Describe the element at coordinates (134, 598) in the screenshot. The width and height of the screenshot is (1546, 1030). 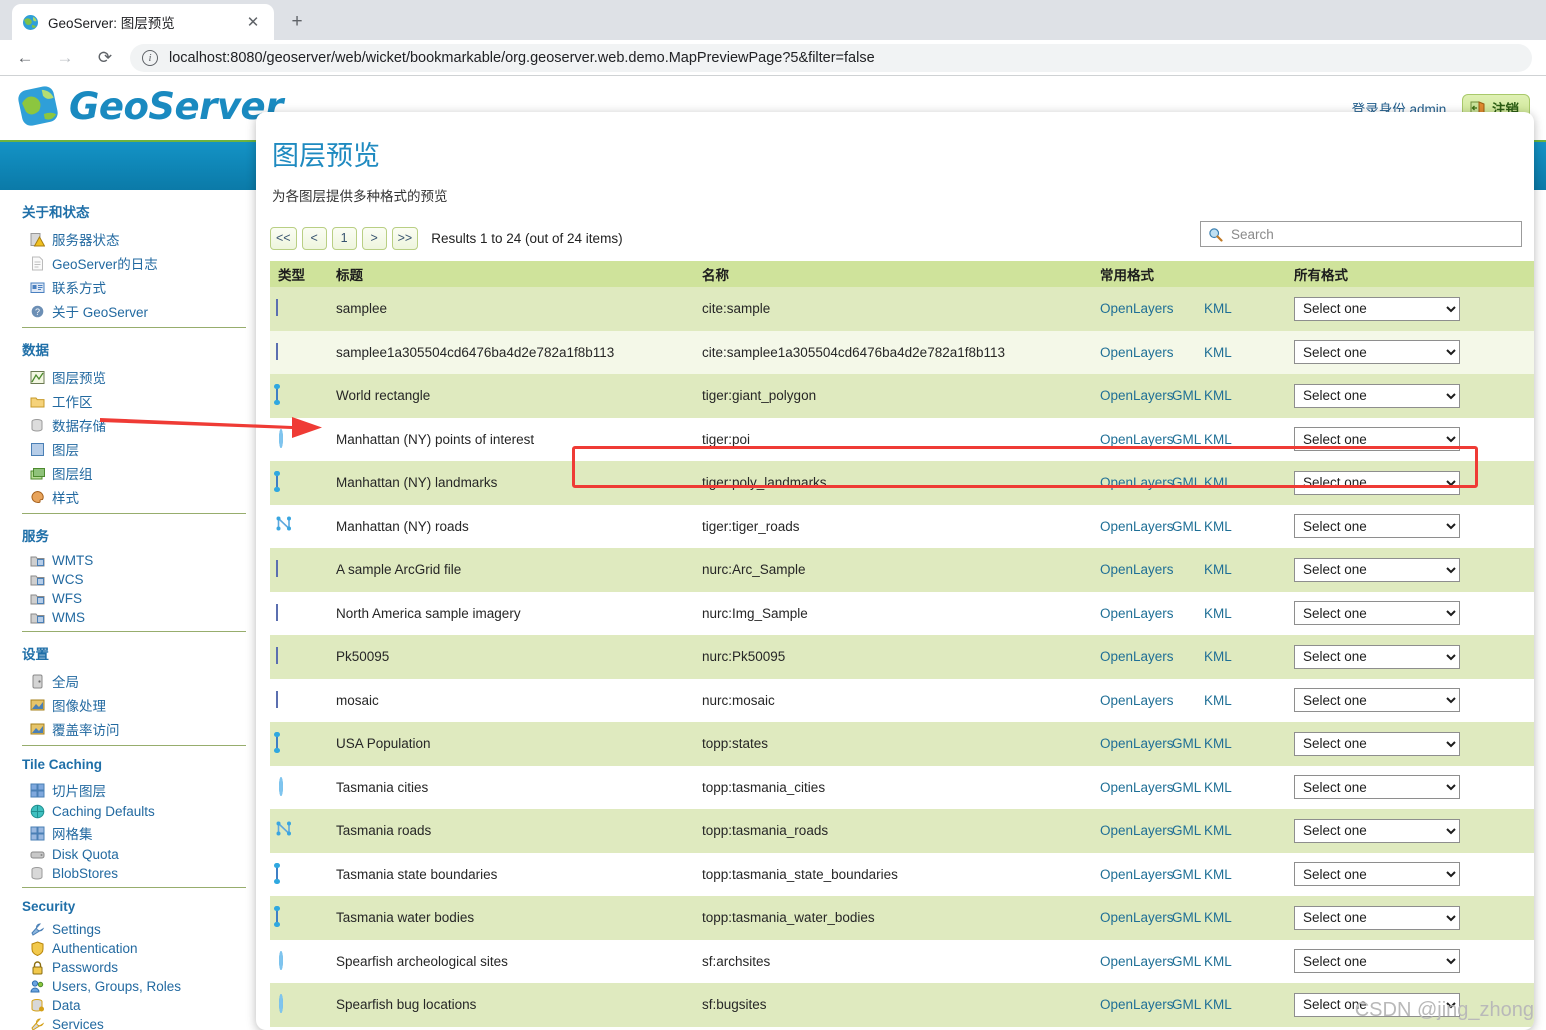
I see `sidebar-item-wfs: WFS` at that location.